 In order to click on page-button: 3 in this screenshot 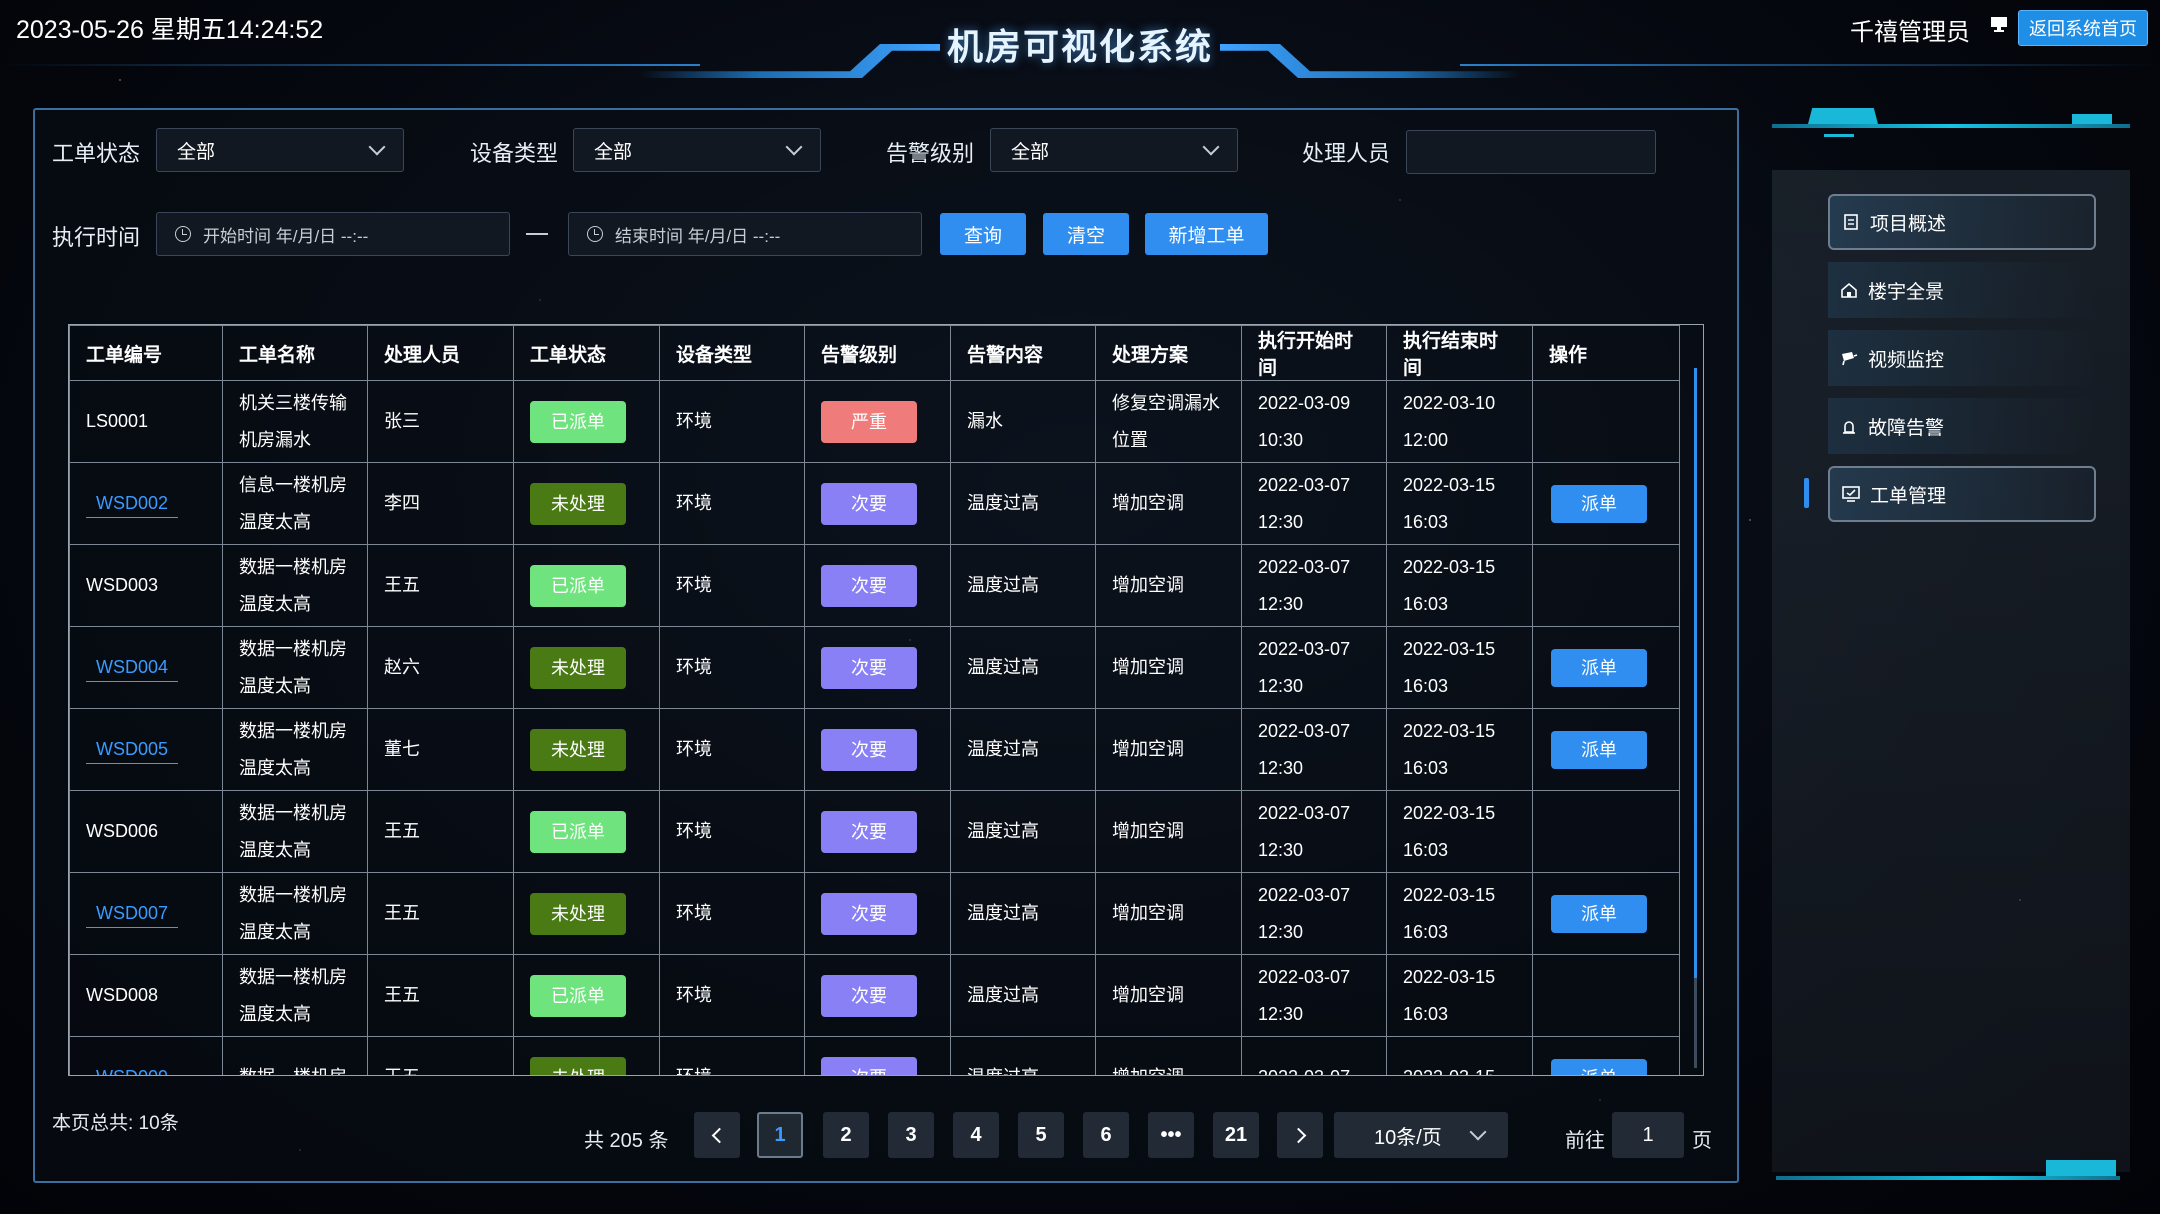, I will do `click(911, 1135)`.